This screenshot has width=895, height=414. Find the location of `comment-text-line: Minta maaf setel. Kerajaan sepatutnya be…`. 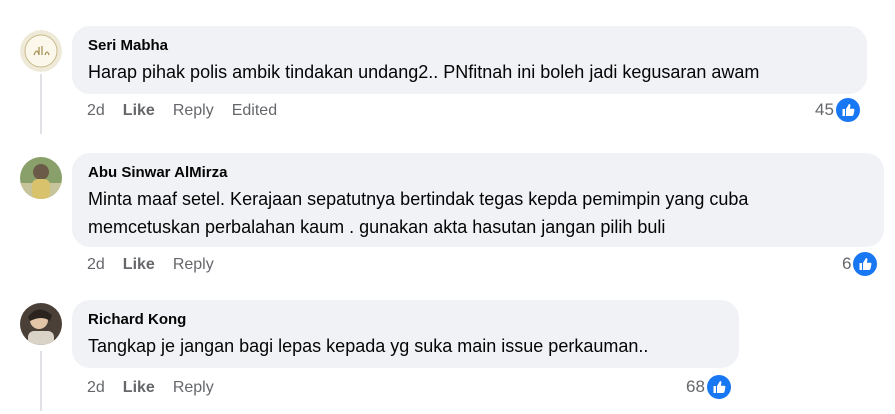

comment-text-line: Minta maaf setel. Kerajaan sepatutnya be… is located at coordinates (418, 199).